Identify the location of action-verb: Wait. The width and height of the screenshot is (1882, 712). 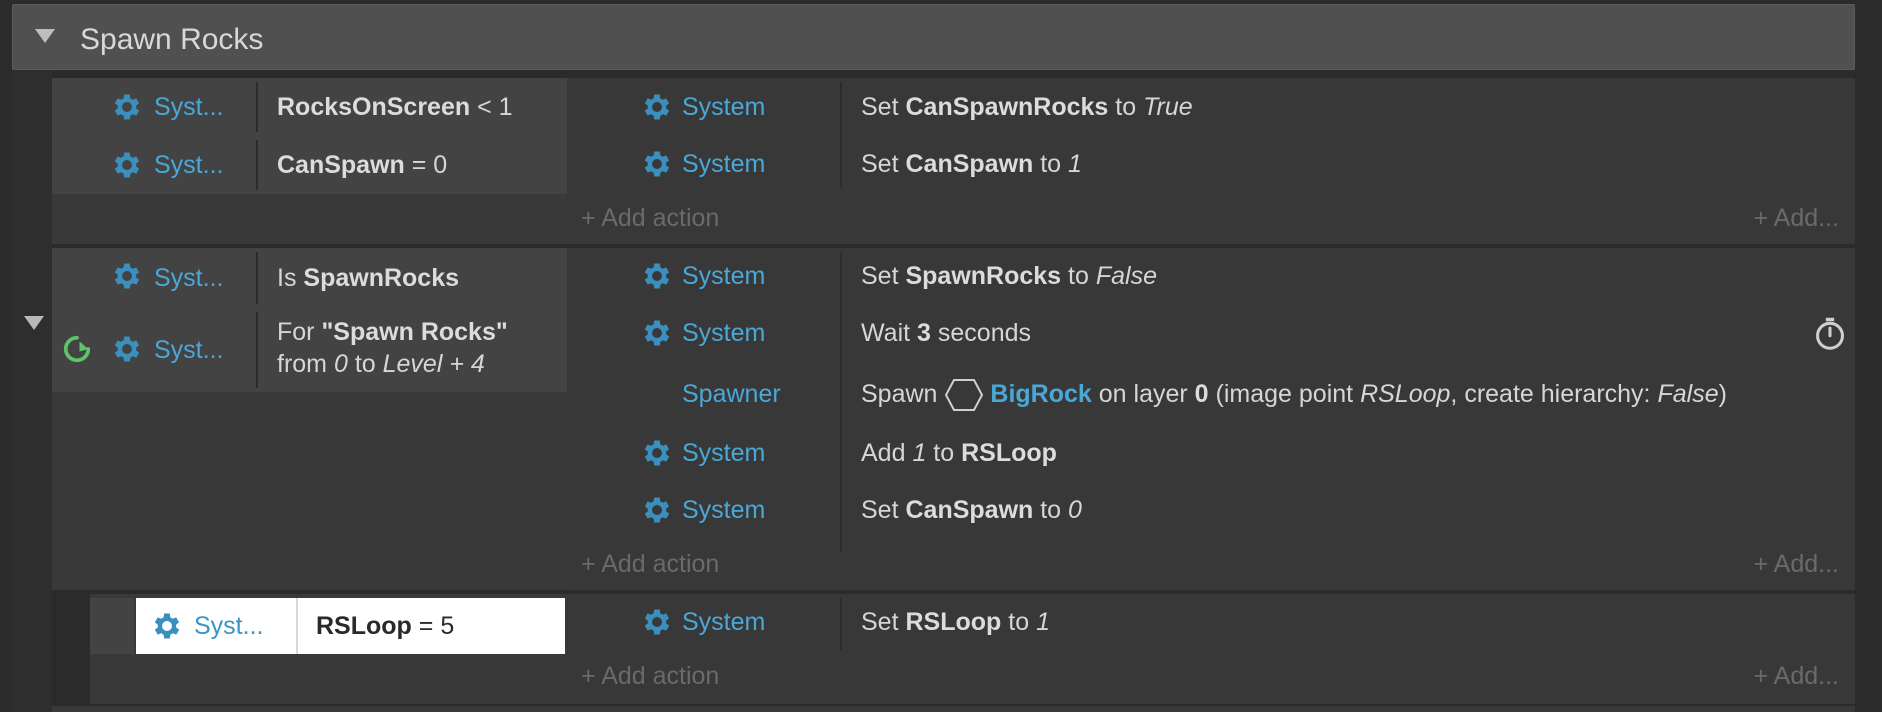
(886, 333).